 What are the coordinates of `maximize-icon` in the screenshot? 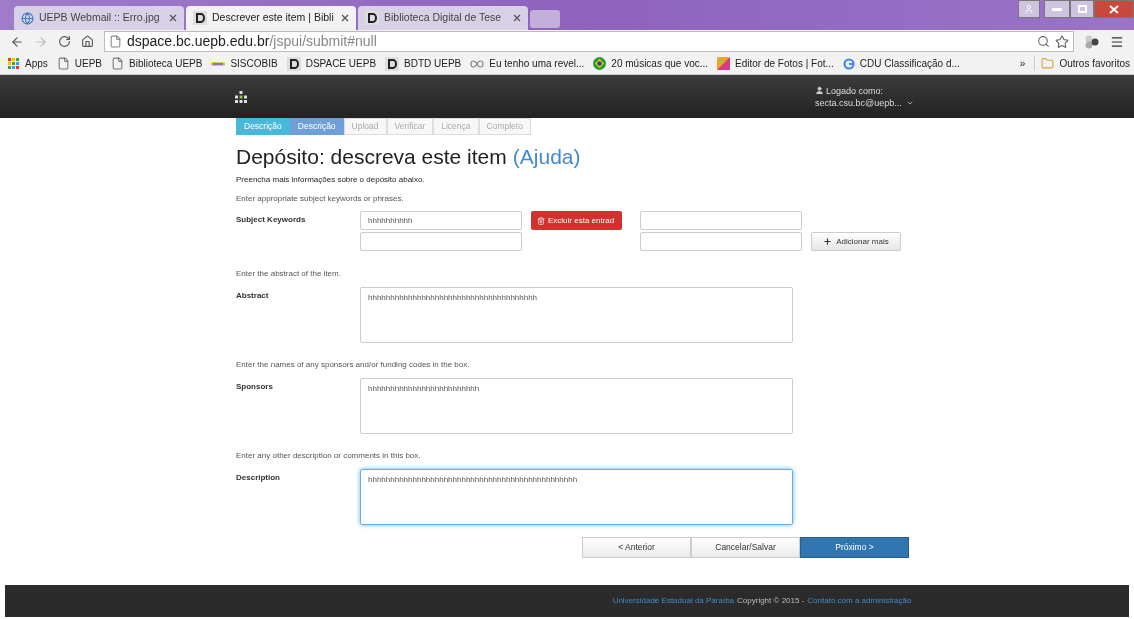 It's located at (1082, 9).